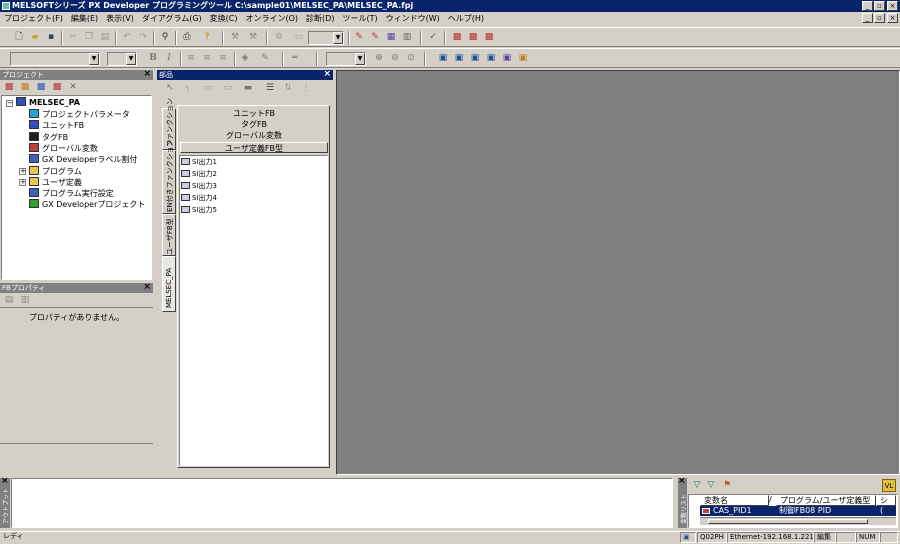  What do you see at coordinates (346, 59) in the screenshot?
I see `zoom-combo: ▼` at bounding box center [346, 59].